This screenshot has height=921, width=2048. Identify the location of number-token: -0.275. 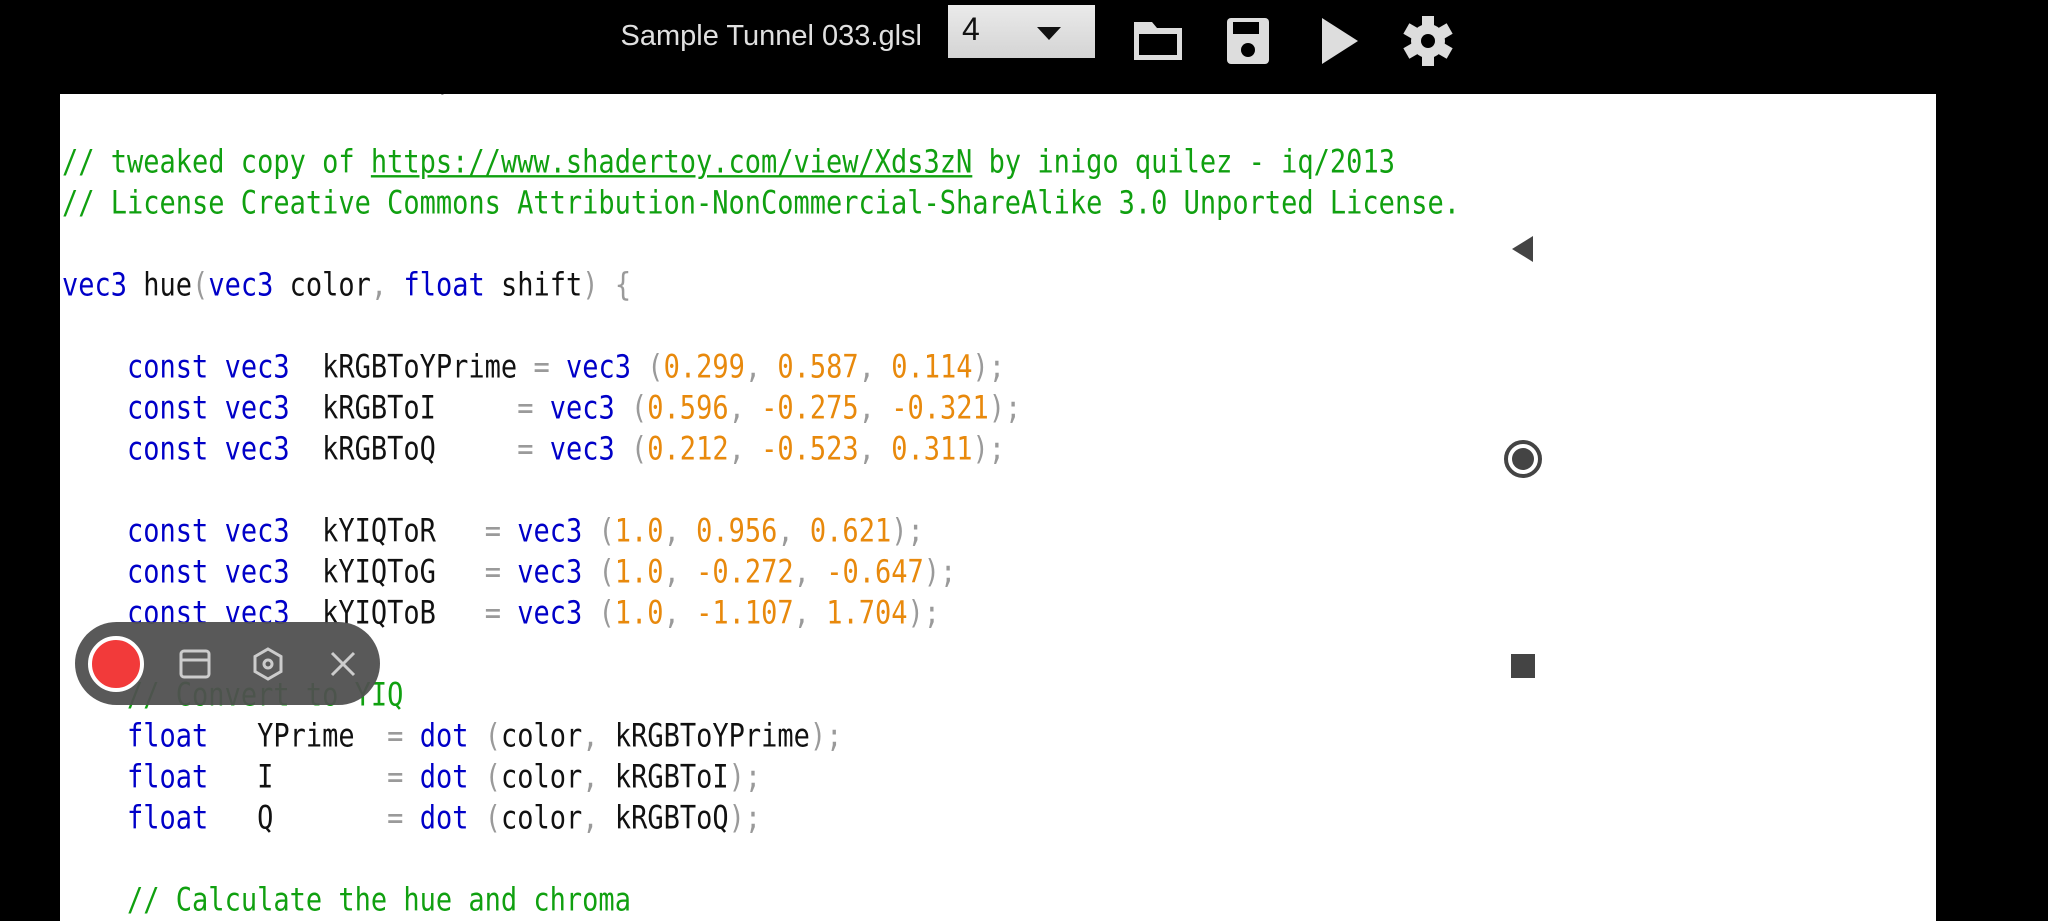
(810, 408).